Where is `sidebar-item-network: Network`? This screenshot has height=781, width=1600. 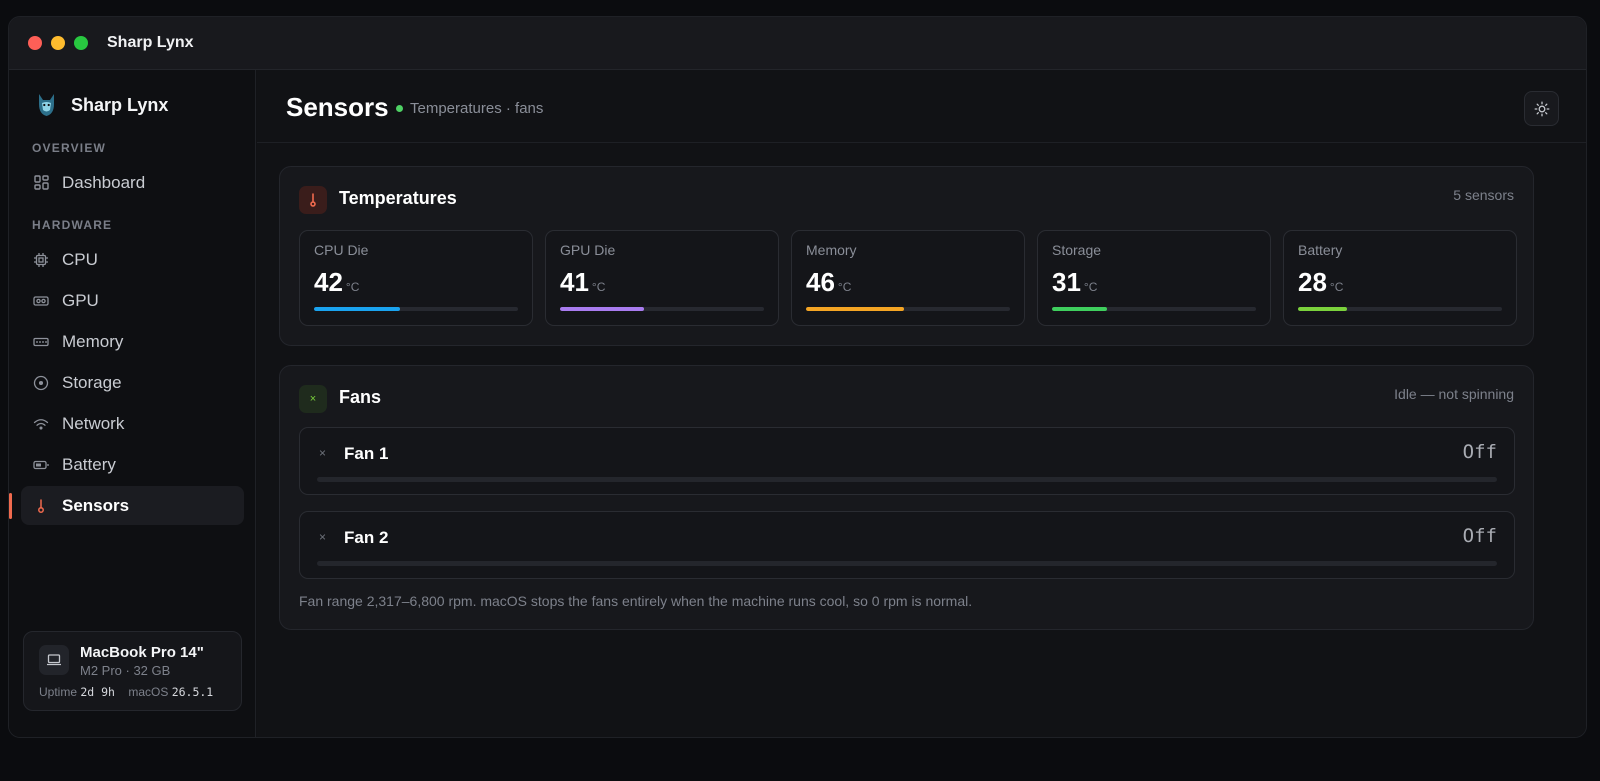
sidebar-item-network: Network is located at coordinates (132, 423).